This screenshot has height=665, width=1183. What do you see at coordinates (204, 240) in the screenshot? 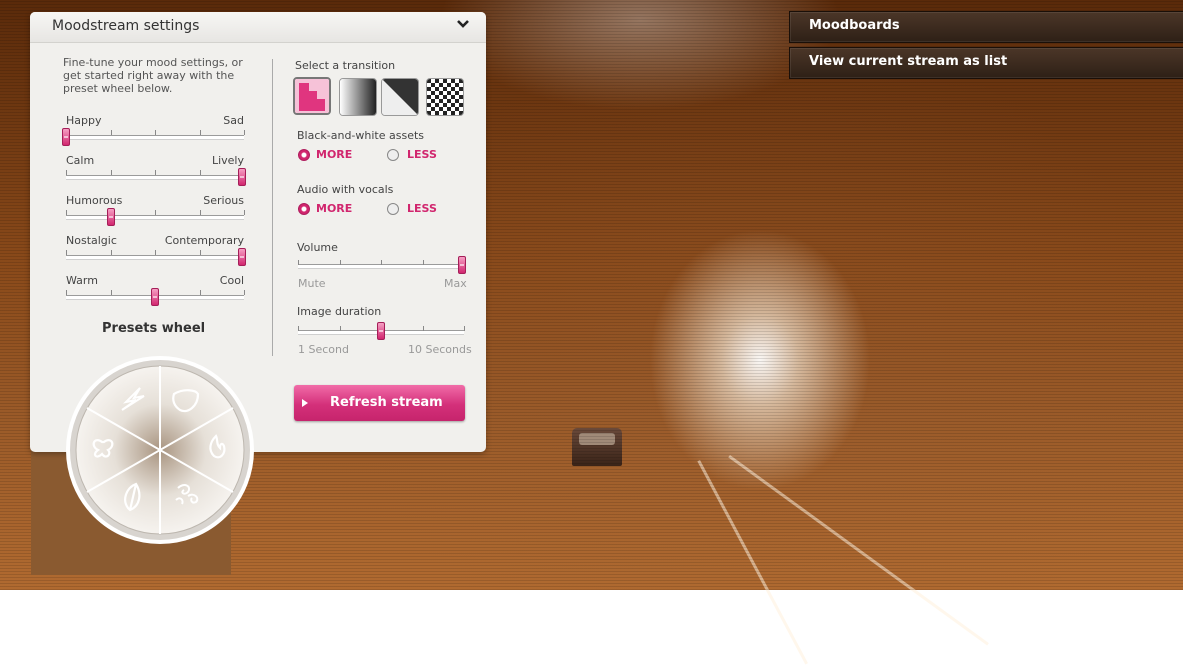
I see `mood-slider-right-label: Contemporary` at bounding box center [204, 240].